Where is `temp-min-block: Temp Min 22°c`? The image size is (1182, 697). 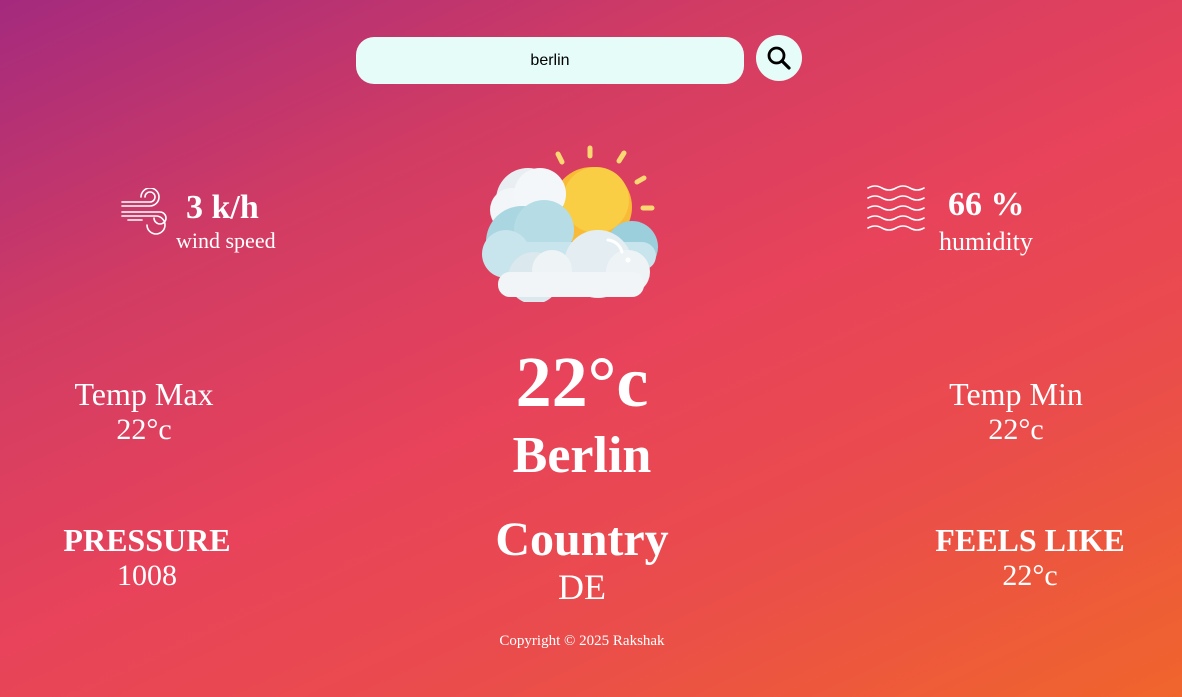 temp-min-block: Temp Min 22°c is located at coordinates (1016, 412).